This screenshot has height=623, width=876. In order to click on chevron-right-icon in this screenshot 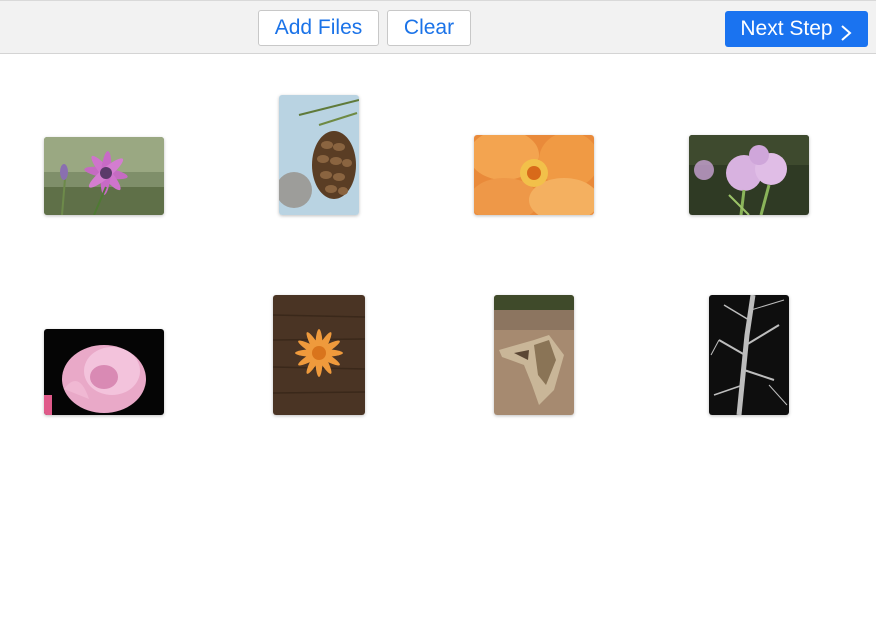, I will do `click(846, 30)`.